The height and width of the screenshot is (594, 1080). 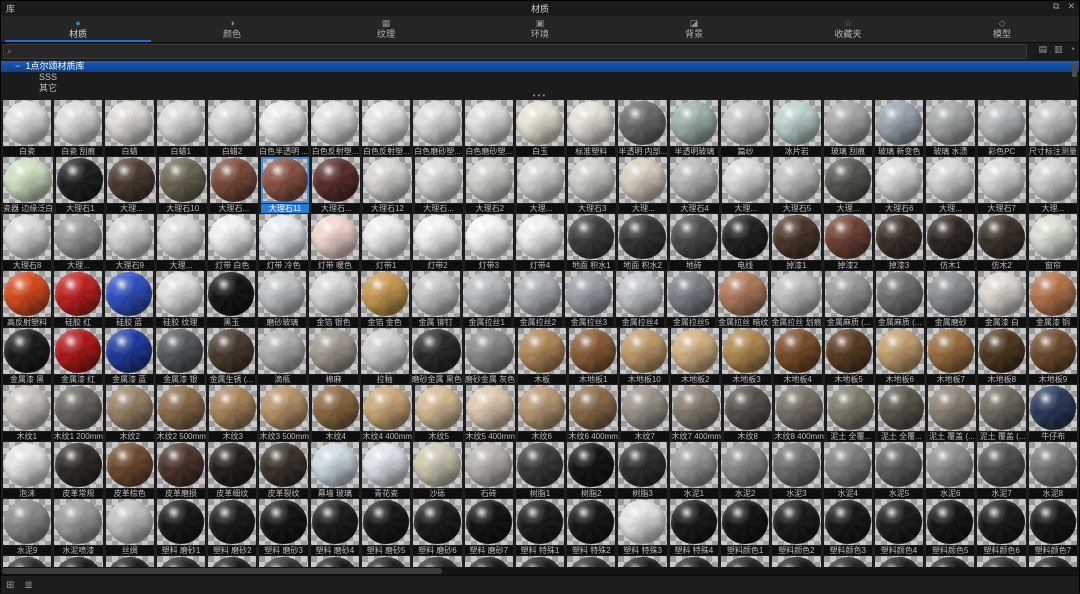 What do you see at coordinates (848, 355) in the screenshot?
I see `material-cell: 木地板5` at bounding box center [848, 355].